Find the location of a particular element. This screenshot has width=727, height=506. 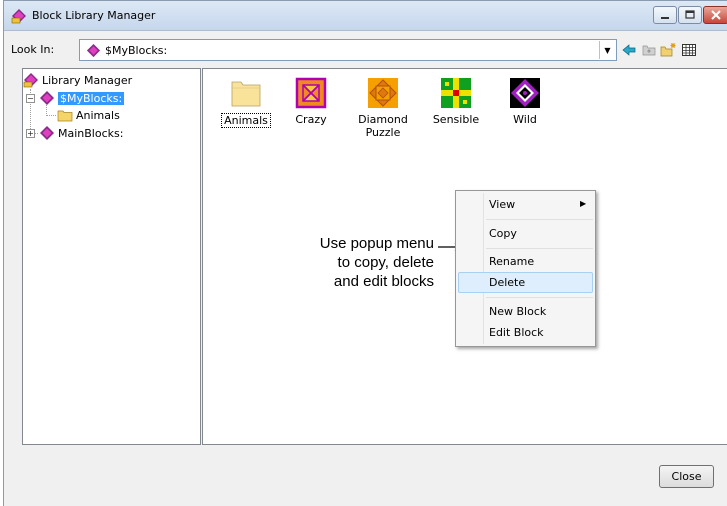

maximize-icon is located at coordinates (690, 14).